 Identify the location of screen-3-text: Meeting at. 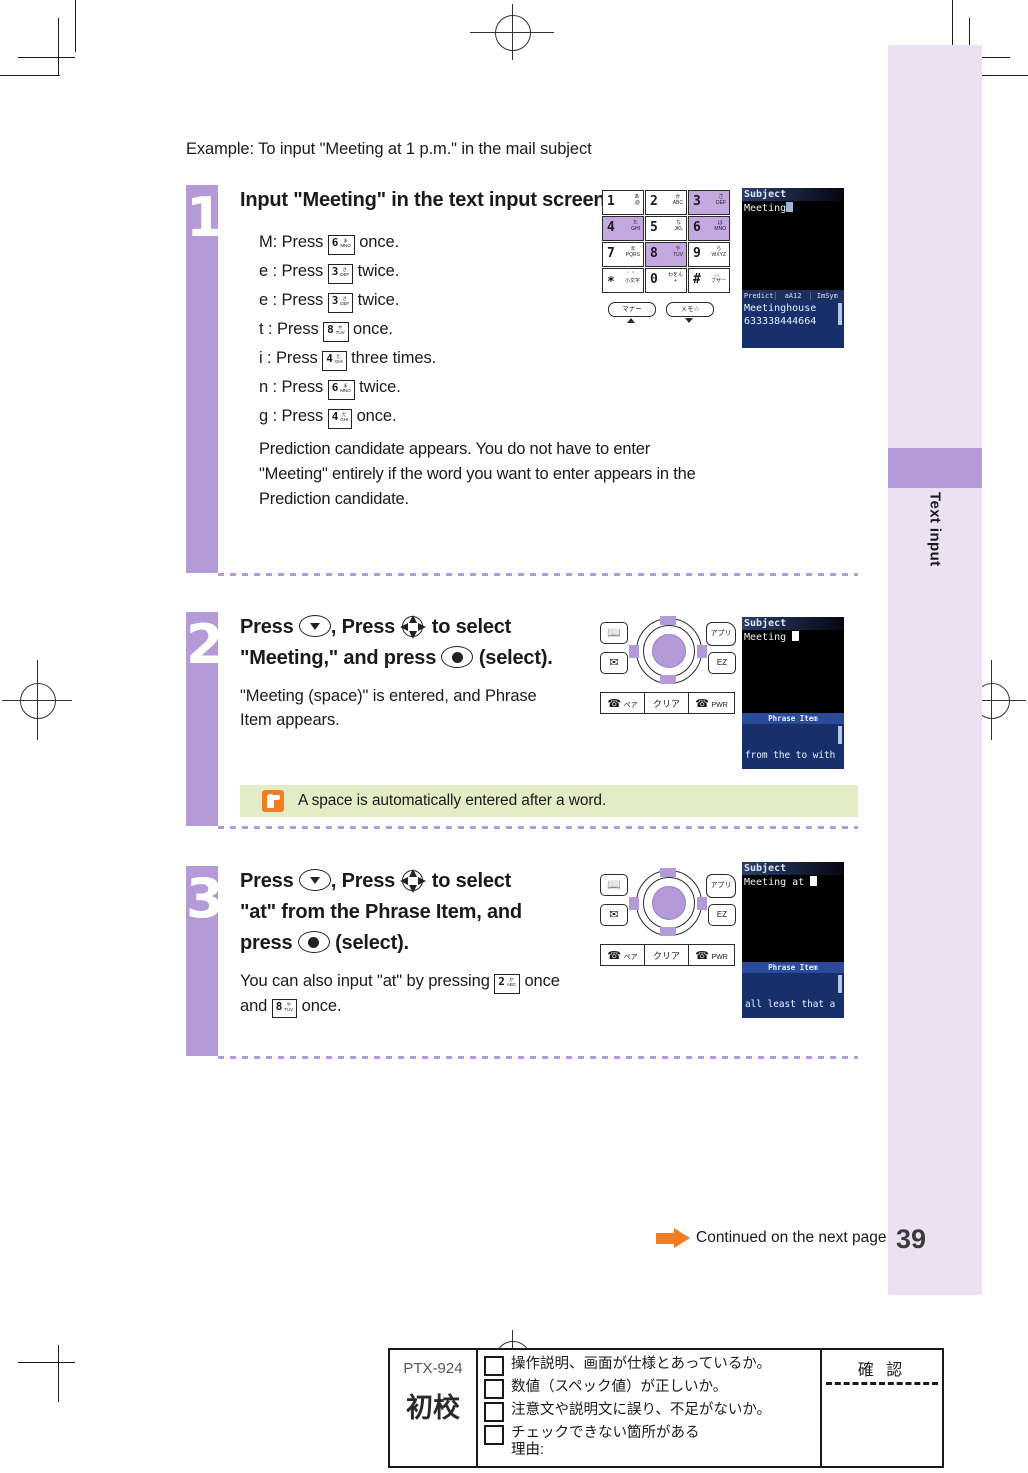
(793, 882).